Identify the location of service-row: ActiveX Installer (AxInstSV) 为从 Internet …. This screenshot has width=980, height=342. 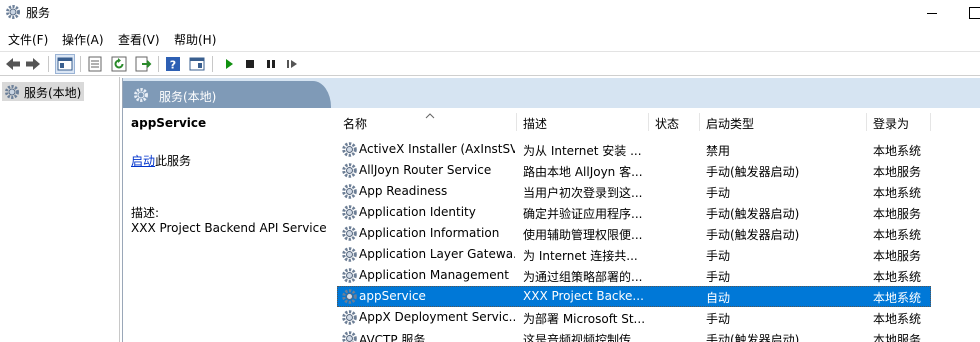
(634, 149).